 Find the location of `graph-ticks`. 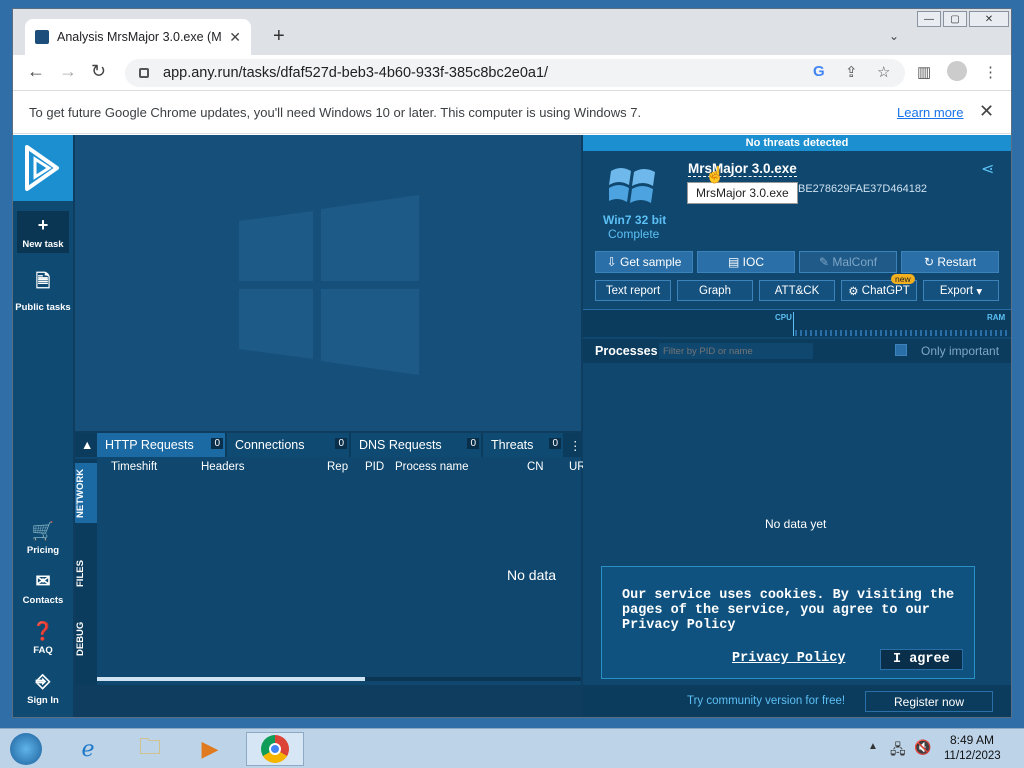

graph-ticks is located at coordinates (902, 333).